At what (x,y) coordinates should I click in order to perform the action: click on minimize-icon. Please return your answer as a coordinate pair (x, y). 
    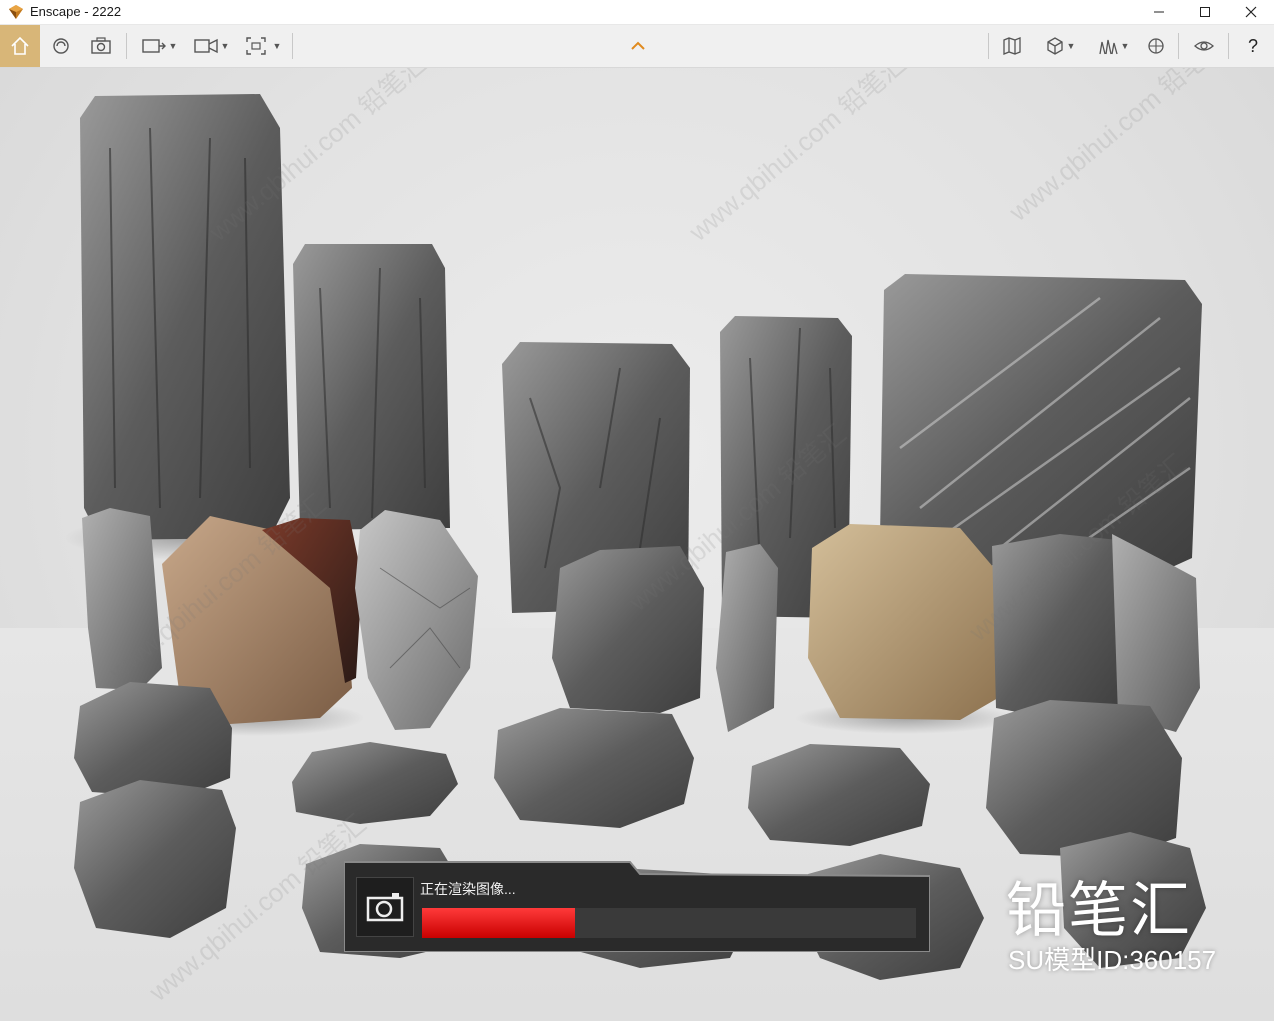
    Looking at the image, I should click on (1159, 12).